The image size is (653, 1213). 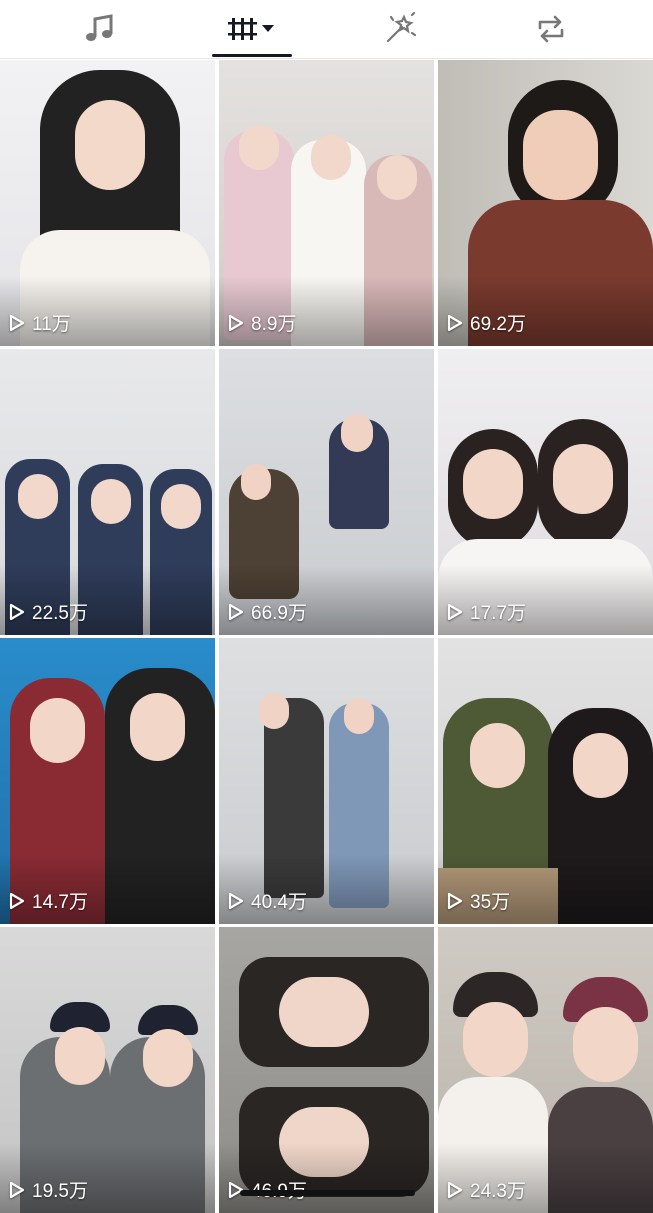 I want to click on view-count-text: 66.9万, so click(x=279, y=613).